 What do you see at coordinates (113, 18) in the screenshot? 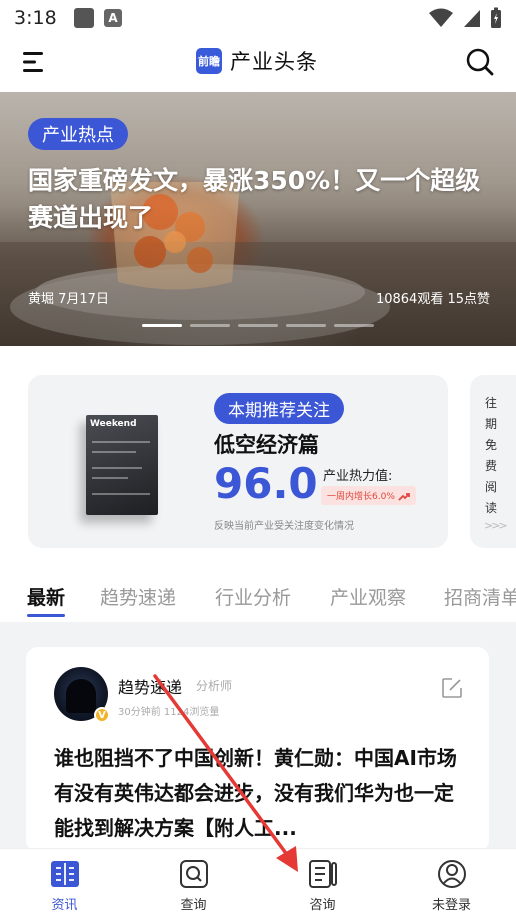
I see `keyboard-icon: A` at bounding box center [113, 18].